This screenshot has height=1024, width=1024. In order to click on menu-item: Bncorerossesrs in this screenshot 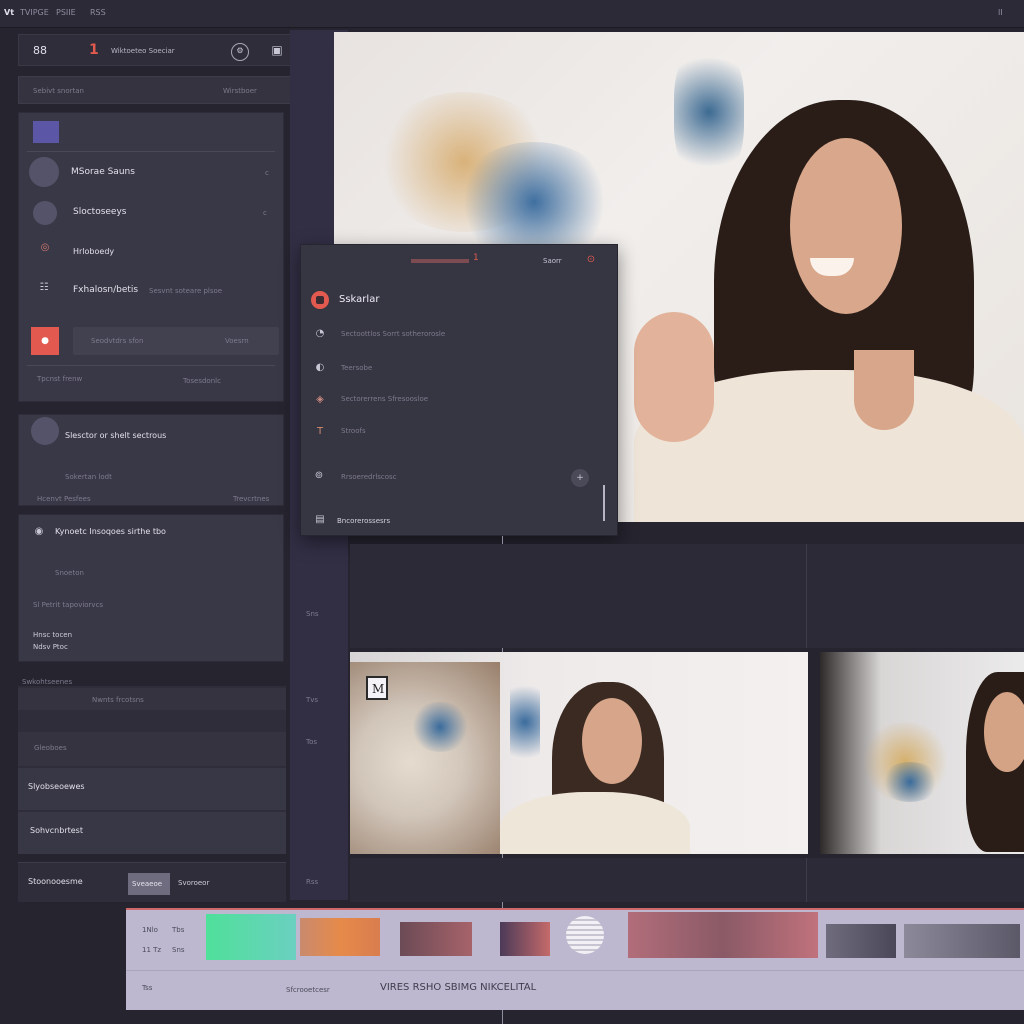, I will do `click(363, 521)`.